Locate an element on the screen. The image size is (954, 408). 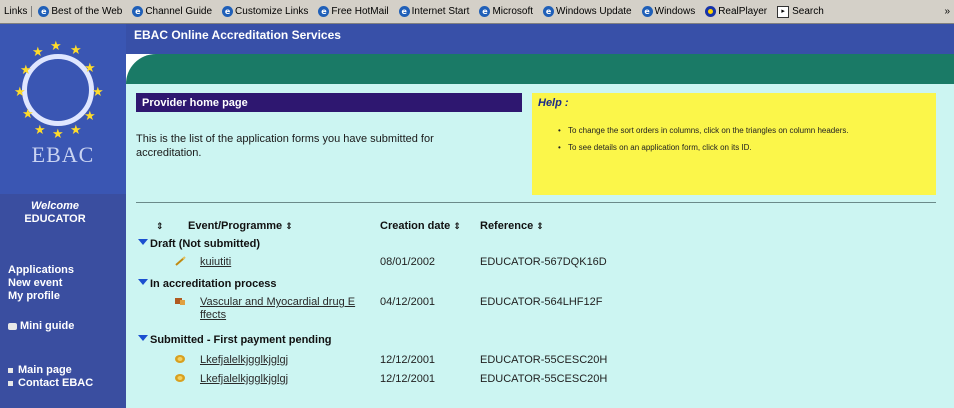
table-row-reference: EDUCATOR-567DQK16D is located at coordinates (543, 262).